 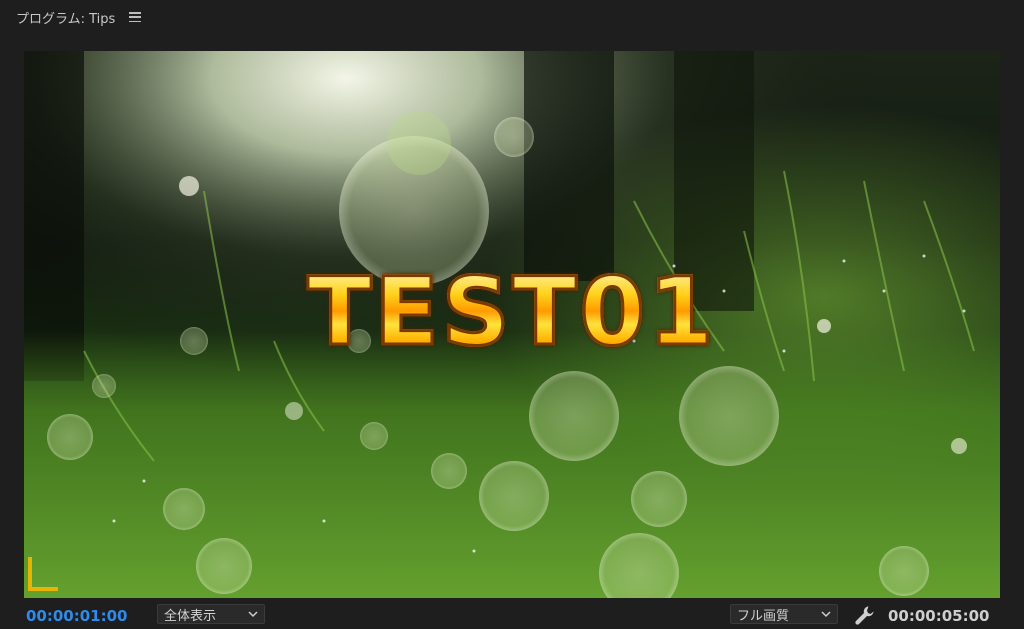 What do you see at coordinates (763, 616) in the screenshot?
I see `playback-resolution-value: フル画質` at bounding box center [763, 616].